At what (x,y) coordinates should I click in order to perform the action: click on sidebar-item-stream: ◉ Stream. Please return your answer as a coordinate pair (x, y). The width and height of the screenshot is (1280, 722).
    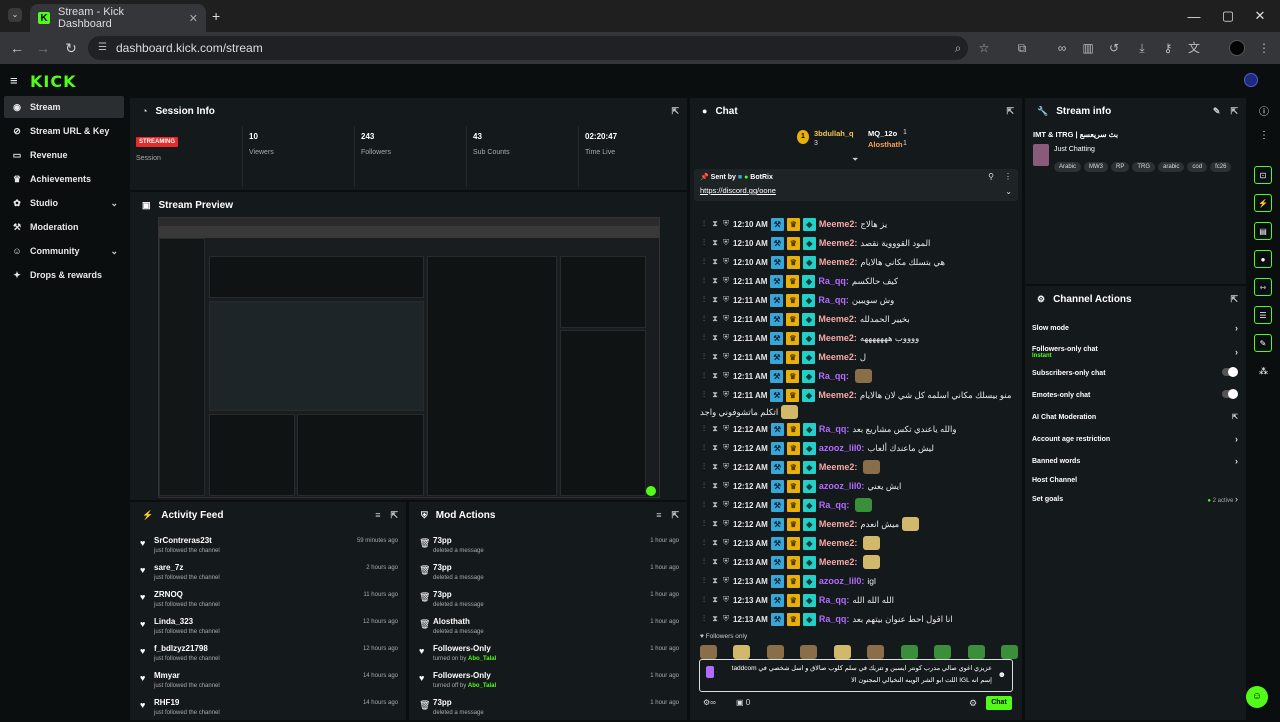
    Looking at the image, I should click on (64, 107).